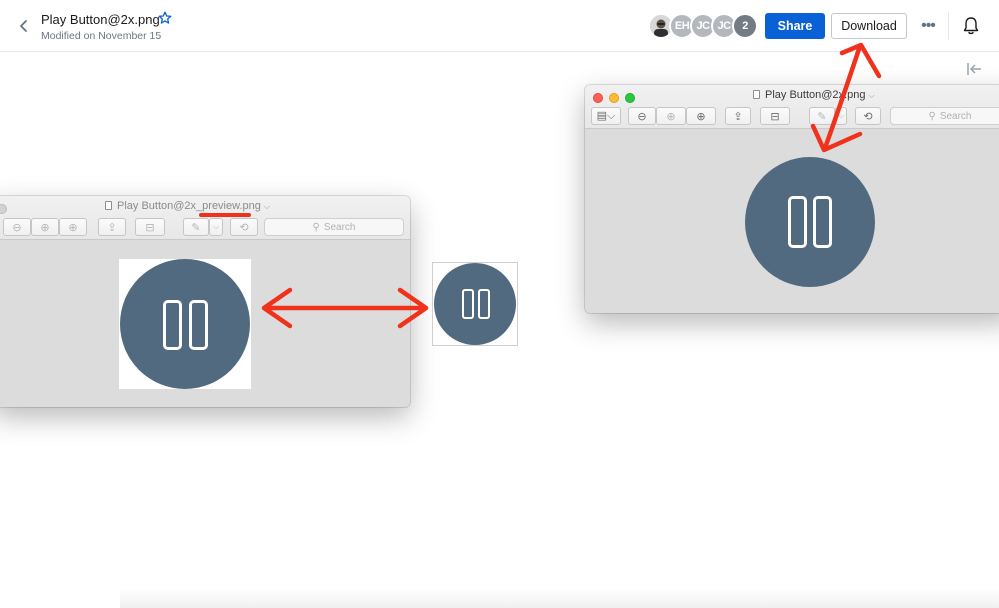  I want to click on window-title: Play Button@2x_preview.png ⌵, so click(187, 206).